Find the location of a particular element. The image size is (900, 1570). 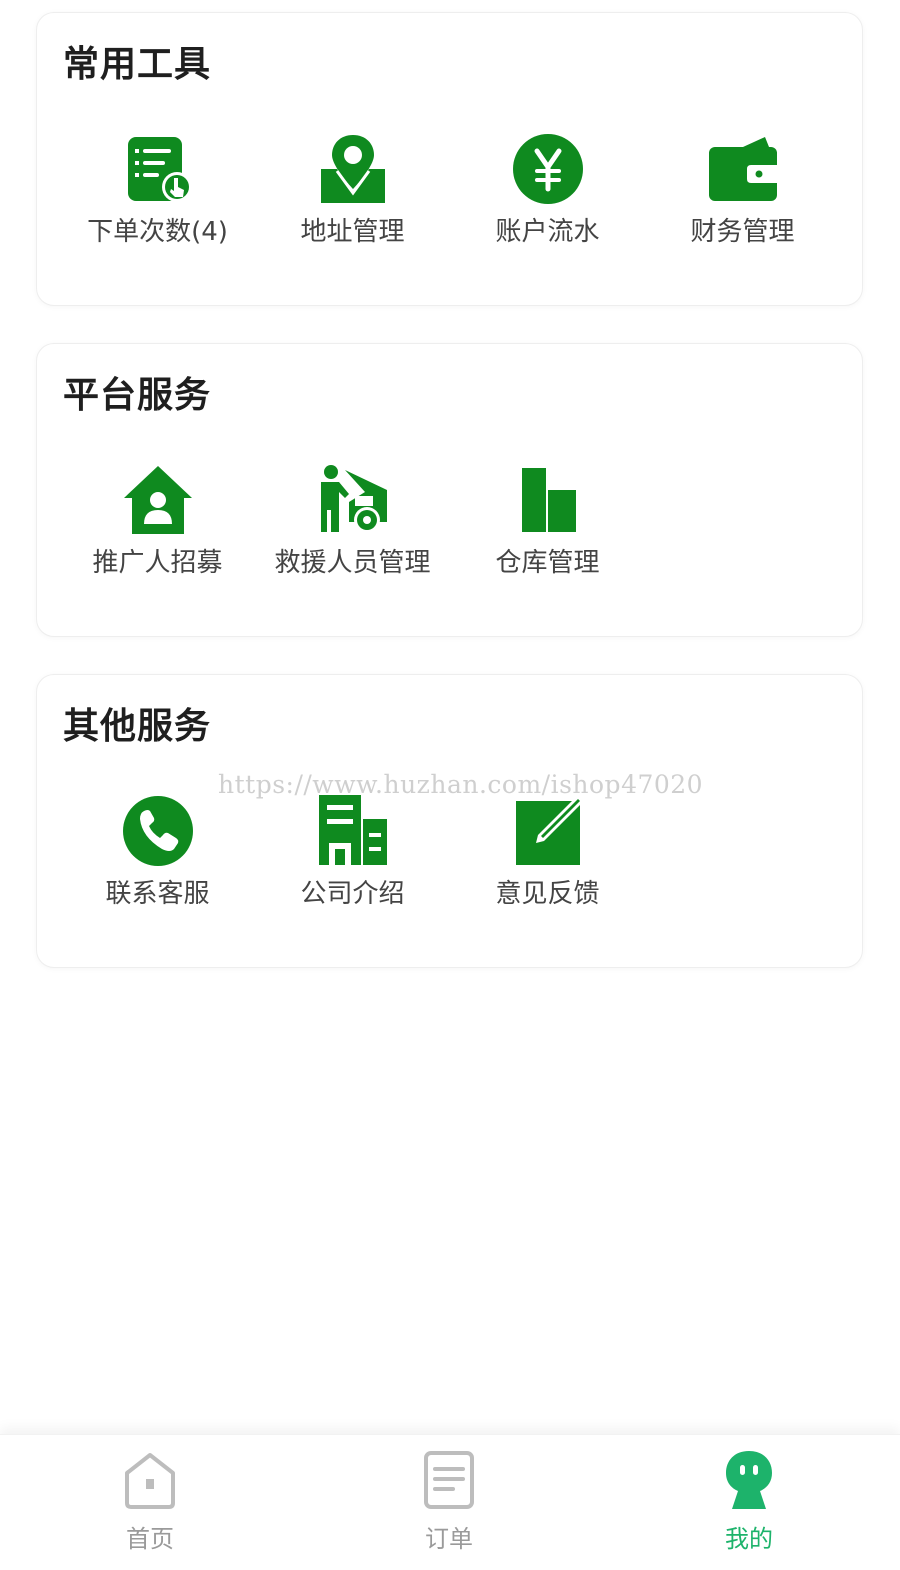

phone-icon is located at coordinates (158, 831).